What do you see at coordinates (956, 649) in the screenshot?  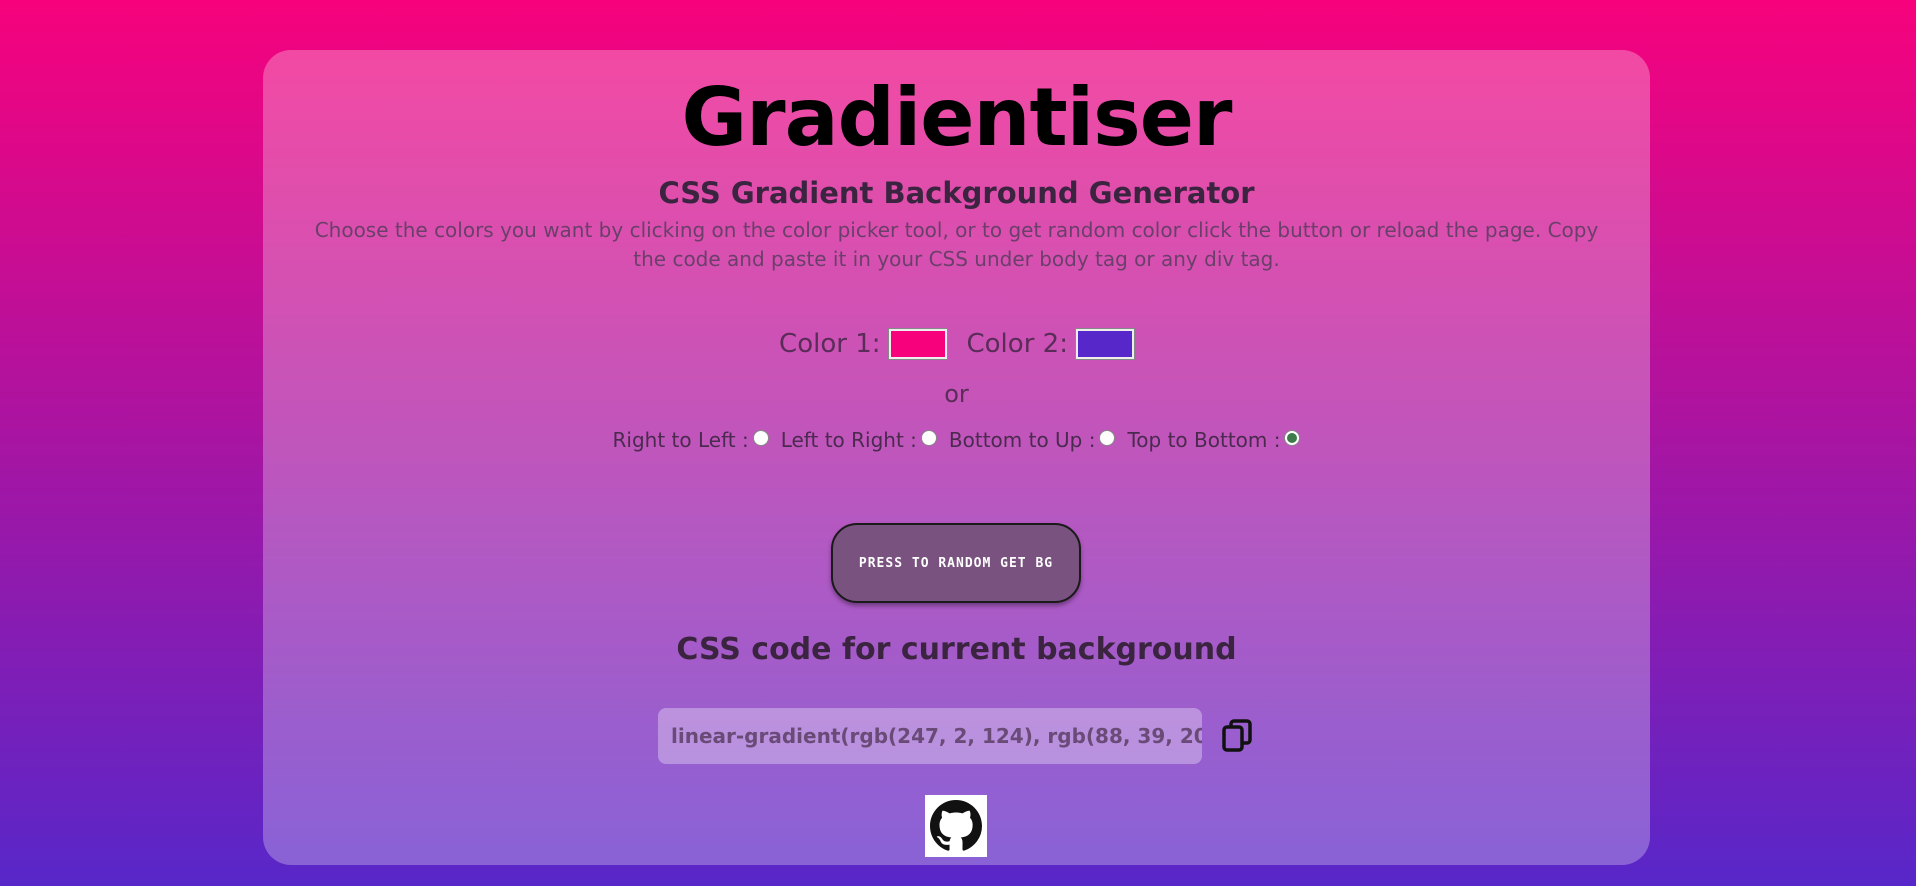 I see `code-heading: CSS code for current background` at bounding box center [956, 649].